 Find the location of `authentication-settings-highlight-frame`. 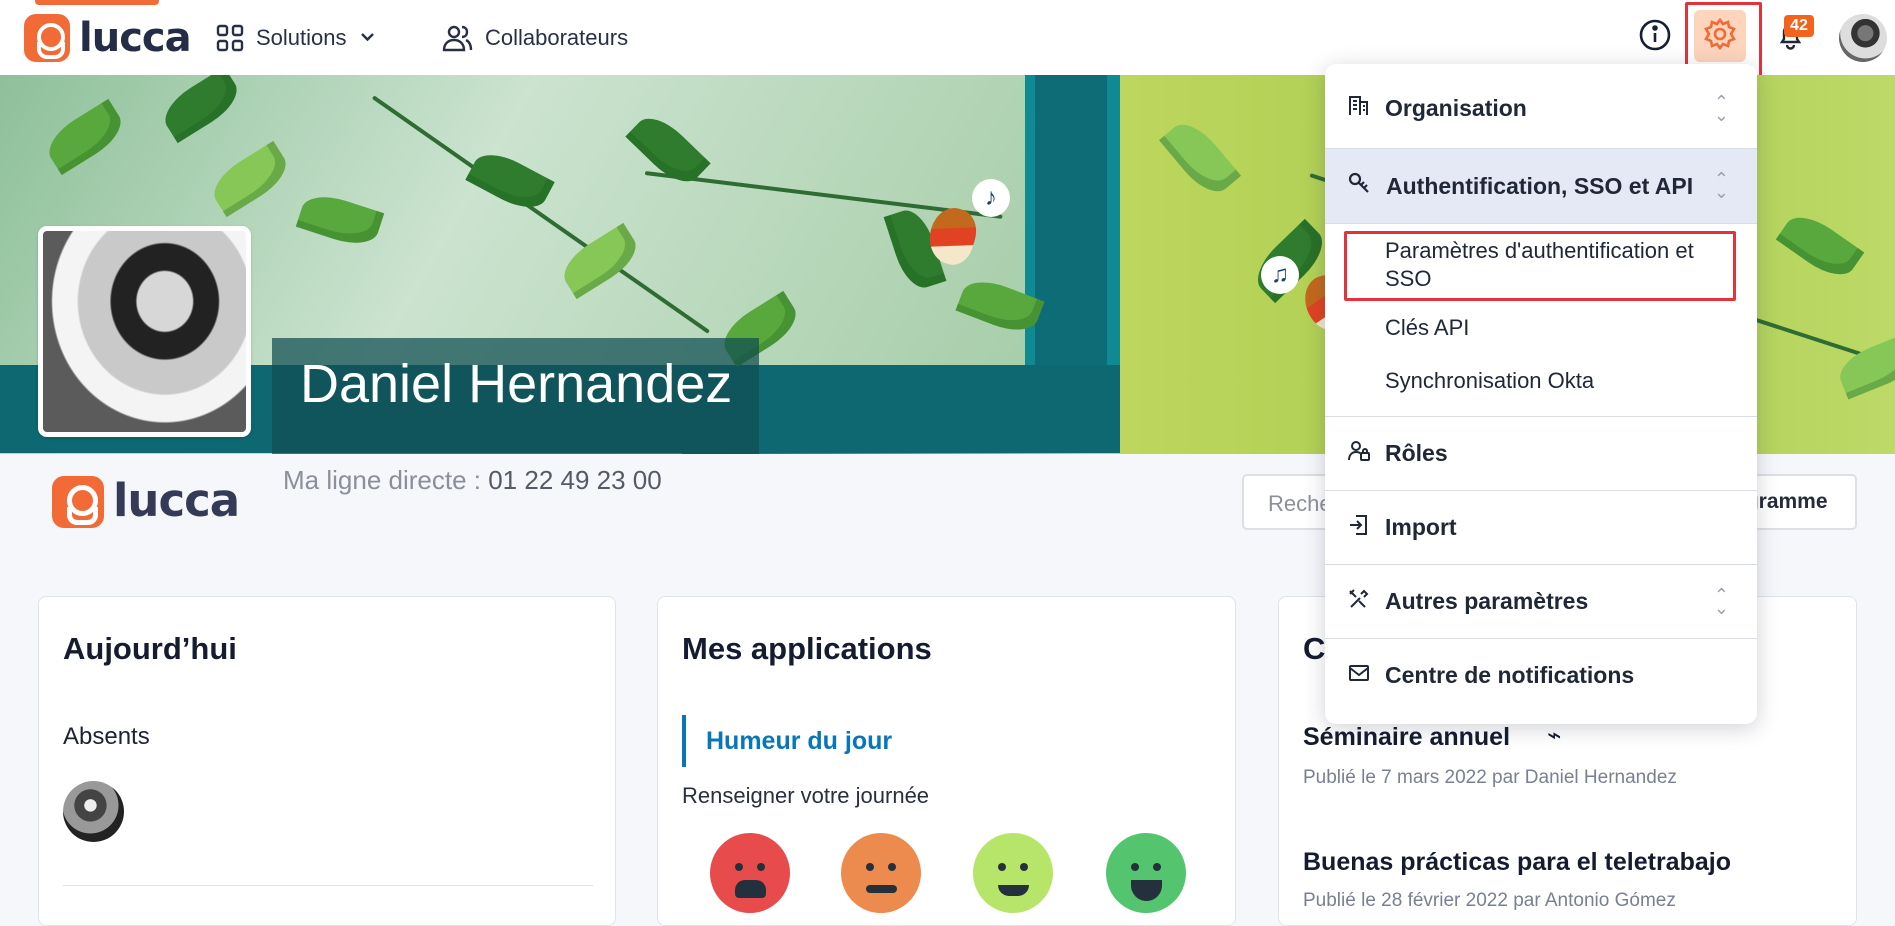

authentication-settings-highlight-frame is located at coordinates (1540, 266).